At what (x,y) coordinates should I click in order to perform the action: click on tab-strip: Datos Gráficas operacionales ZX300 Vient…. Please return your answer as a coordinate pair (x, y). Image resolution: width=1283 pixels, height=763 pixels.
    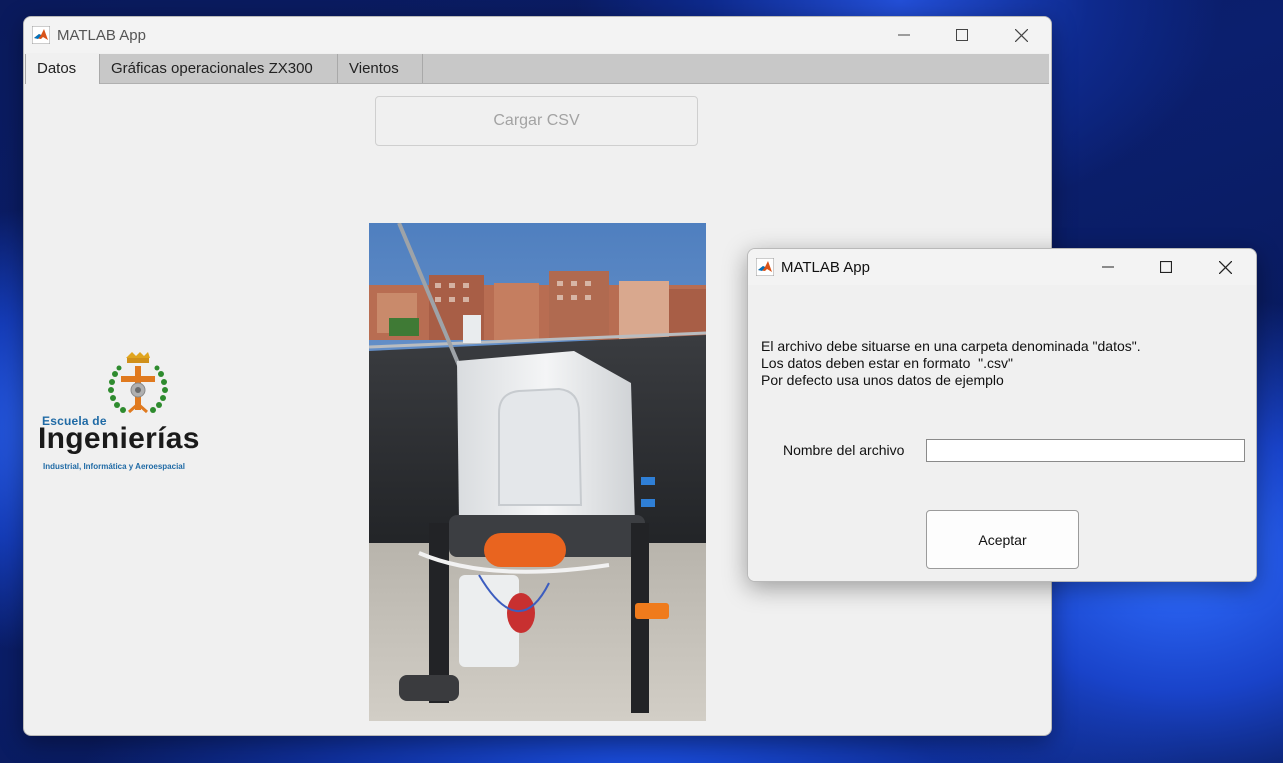
    Looking at the image, I should click on (537, 69).